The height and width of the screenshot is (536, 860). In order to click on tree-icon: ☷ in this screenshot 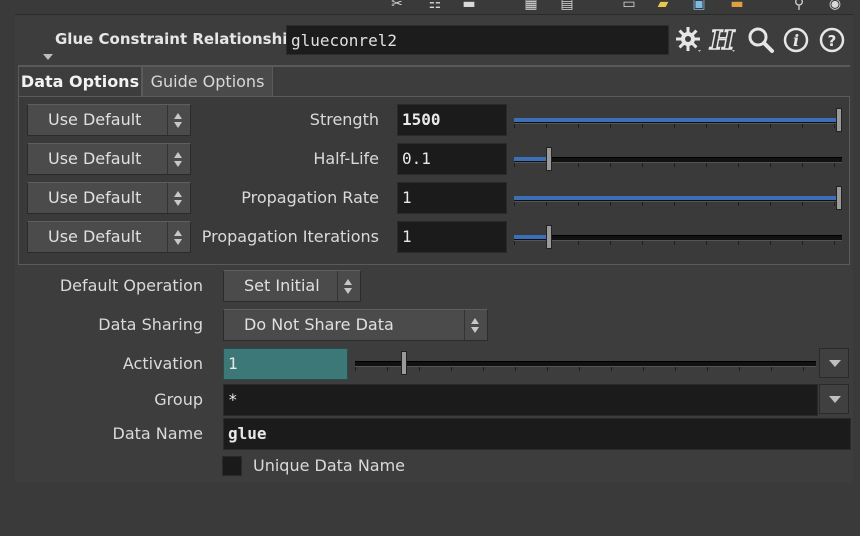, I will do `click(435, 6)`.